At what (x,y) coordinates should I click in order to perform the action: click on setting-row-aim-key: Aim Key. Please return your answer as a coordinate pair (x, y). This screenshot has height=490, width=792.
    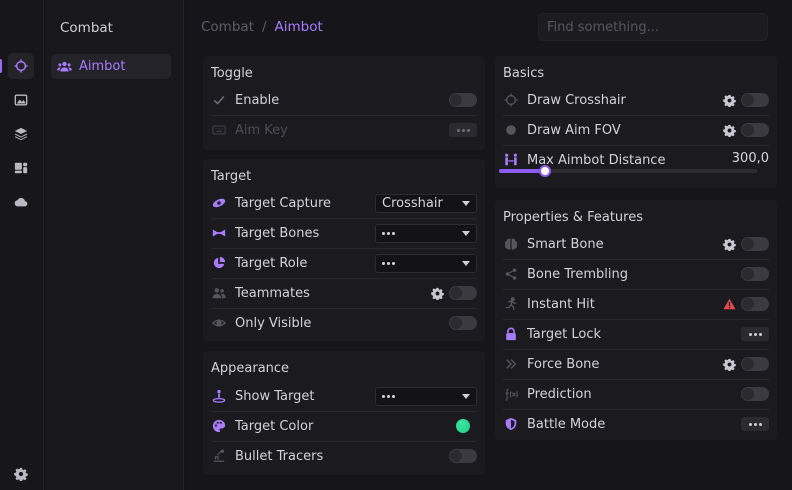
    Looking at the image, I should click on (344, 130).